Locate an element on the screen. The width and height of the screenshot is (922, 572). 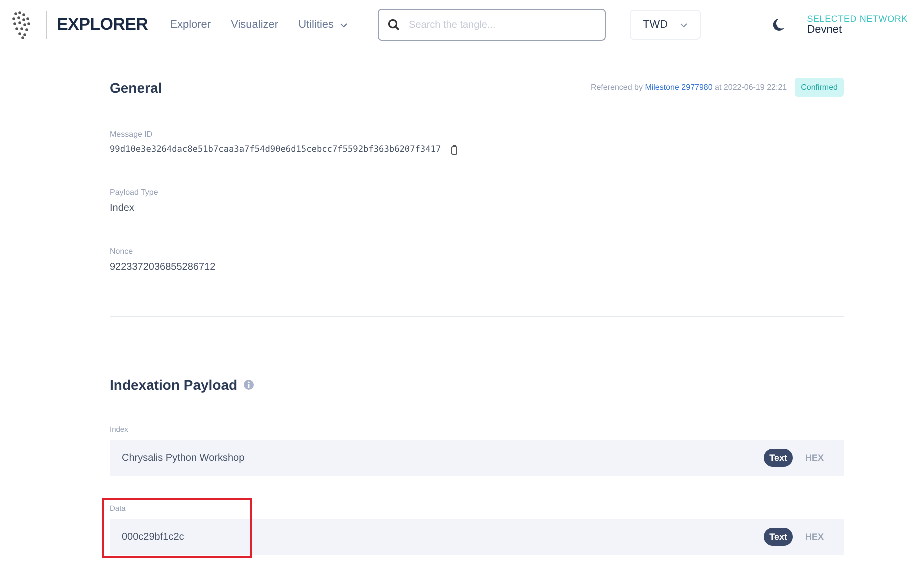
network-name: Devnet is located at coordinates (825, 30).